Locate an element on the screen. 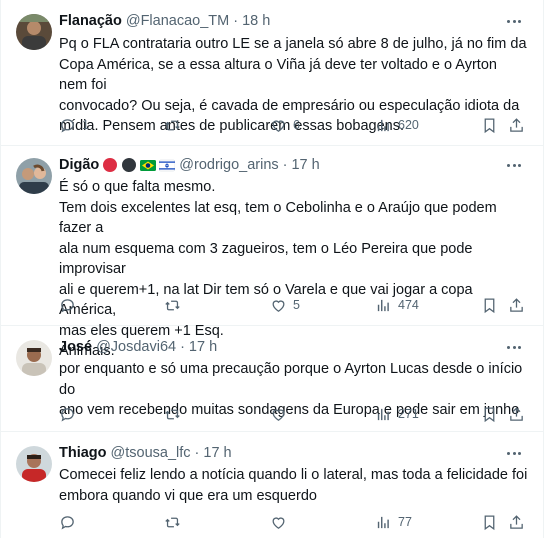 The height and width of the screenshot is (538, 544). view-count: 271 is located at coordinates (408, 414).